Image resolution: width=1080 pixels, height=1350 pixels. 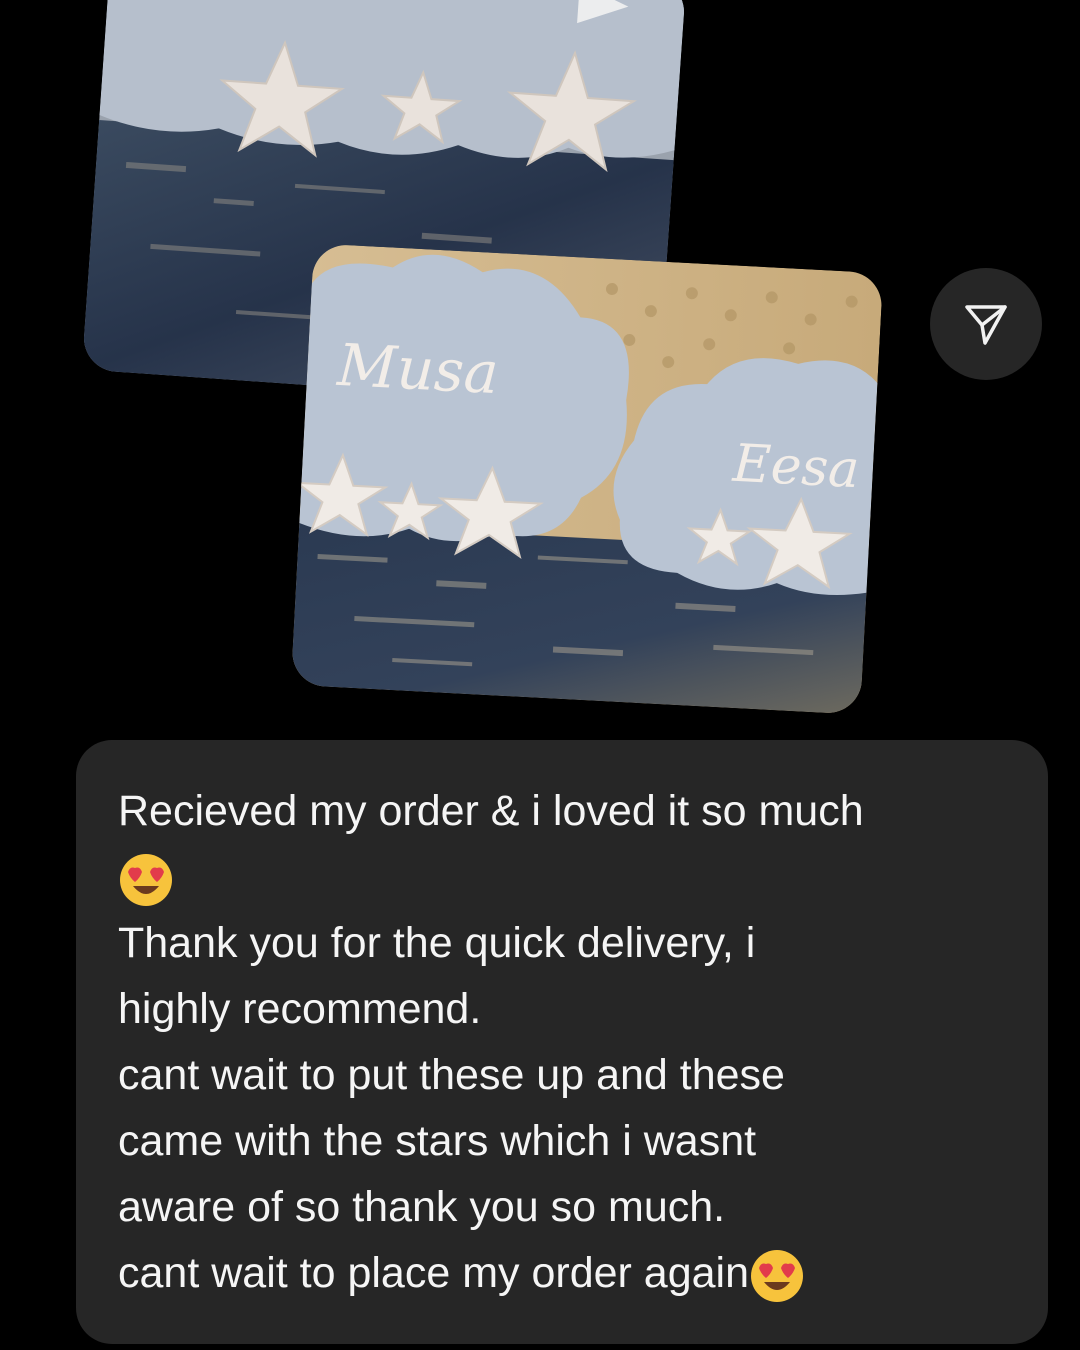 I want to click on message-line-6: came with the stars which i wasnt, so click(x=437, y=1141).